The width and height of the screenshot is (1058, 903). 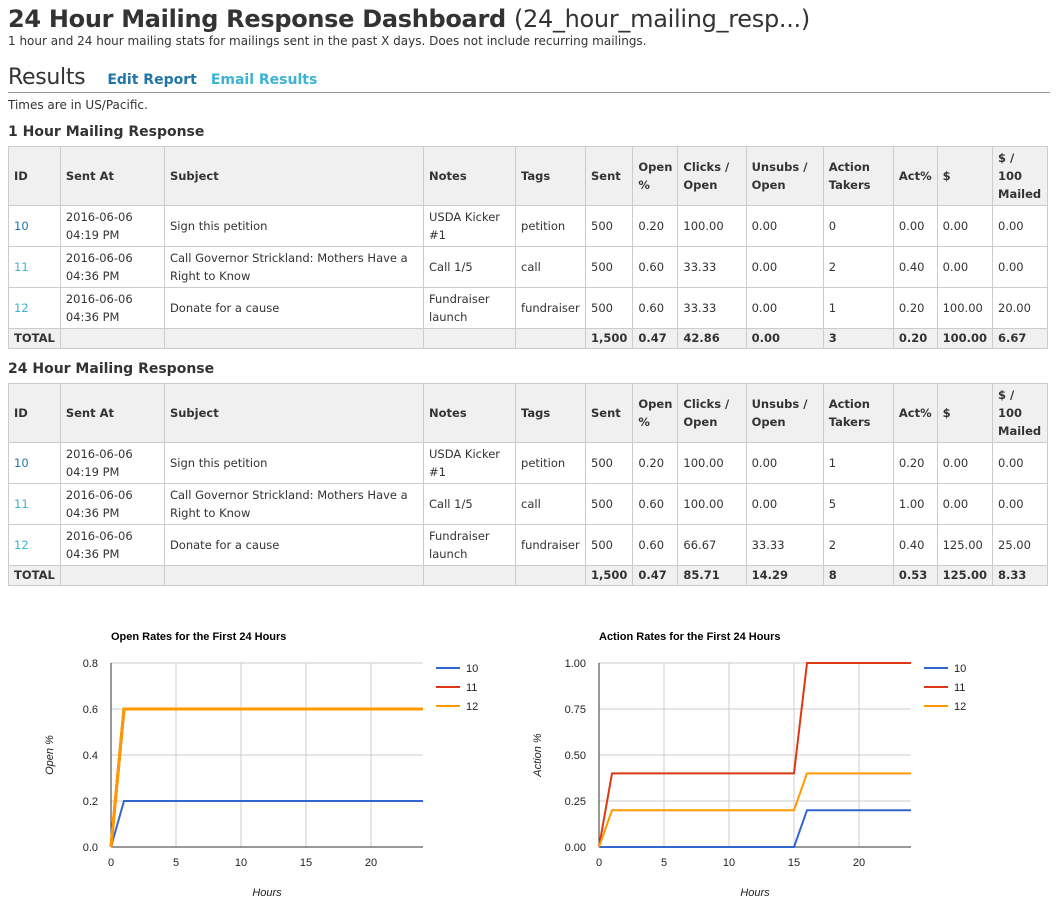 I want to click on y-tick-label: 0.00, so click(x=575, y=848).